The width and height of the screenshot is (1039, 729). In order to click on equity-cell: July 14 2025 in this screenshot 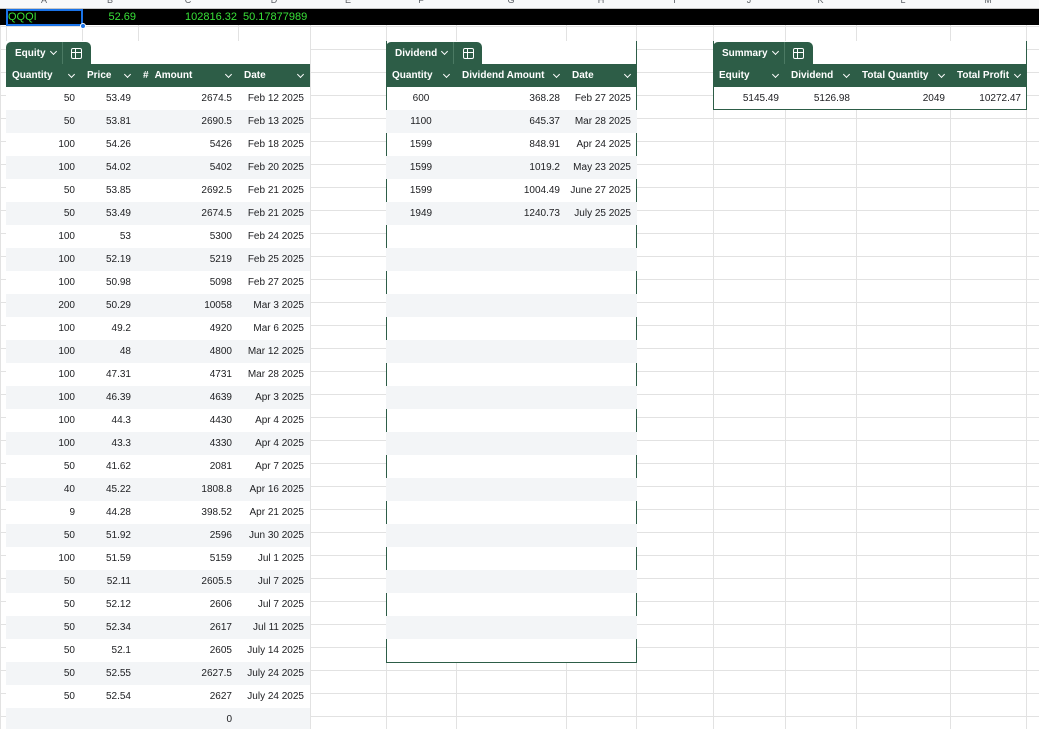, I will do `click(274, 650)`.